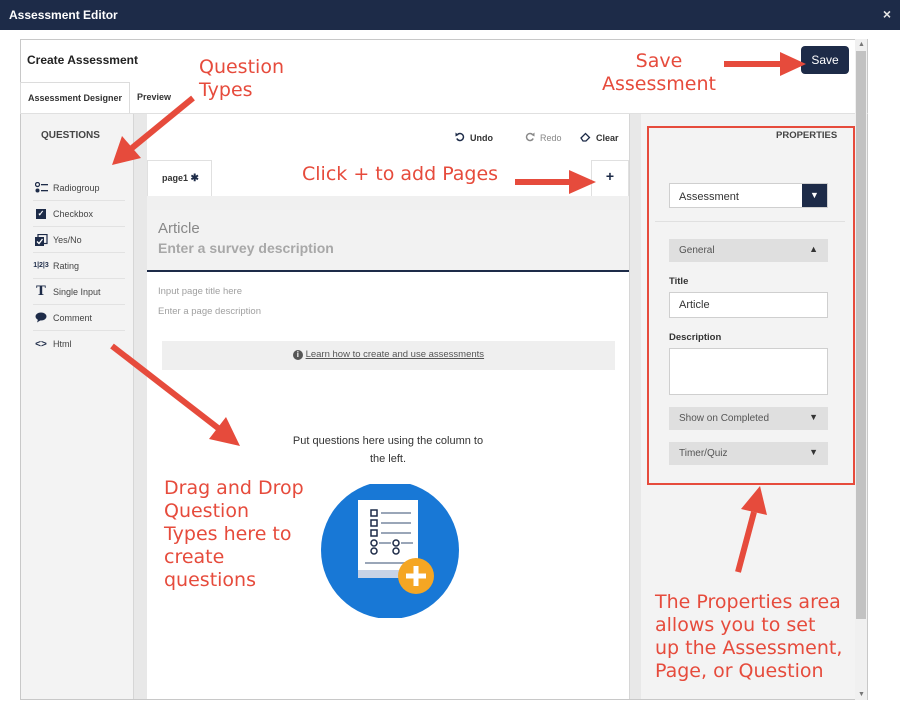 The image size is (900, 711). I want to click on info-icon: i, so click(297, 355).